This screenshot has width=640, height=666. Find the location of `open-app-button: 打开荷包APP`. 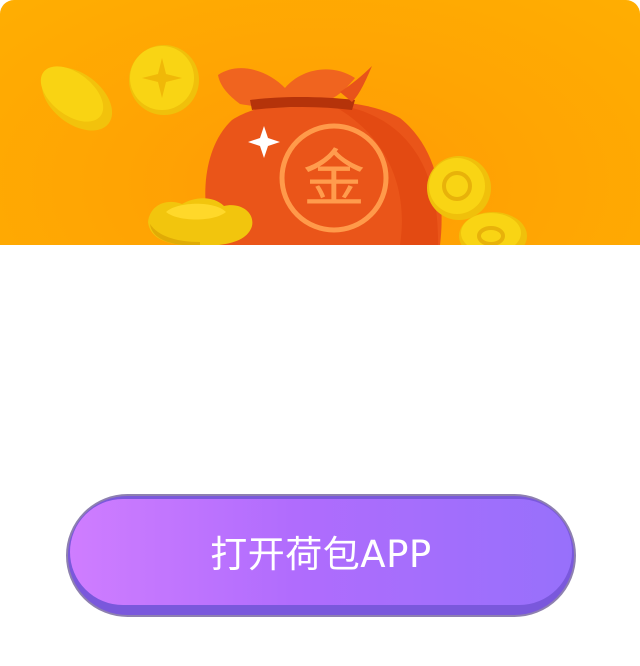

open-app-button: 打开荷包APP is located at coordinates (321, 555).